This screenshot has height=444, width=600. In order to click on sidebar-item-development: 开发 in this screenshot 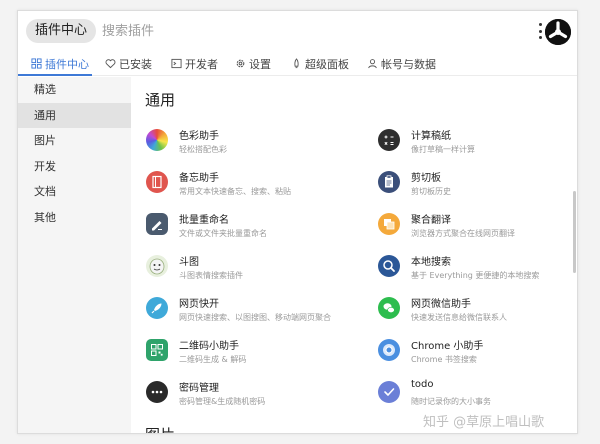, I will do `click(74, 167)`.